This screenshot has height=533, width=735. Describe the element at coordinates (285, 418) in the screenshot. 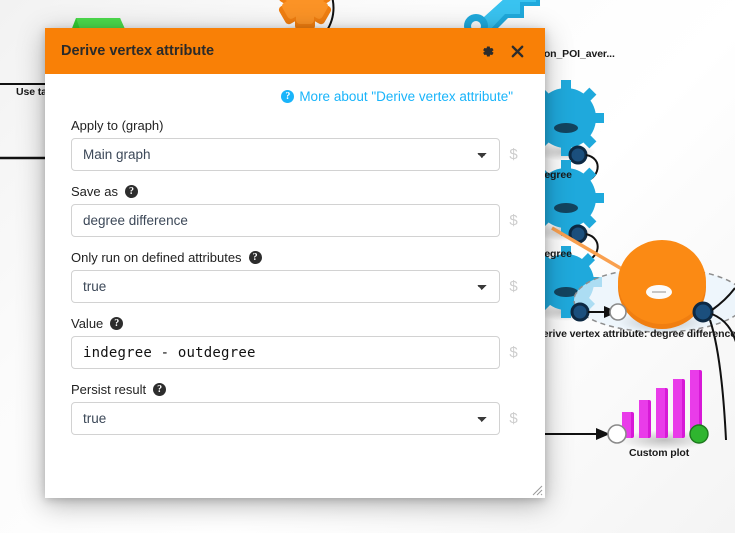

I see `persist-result-select: true` at that location.